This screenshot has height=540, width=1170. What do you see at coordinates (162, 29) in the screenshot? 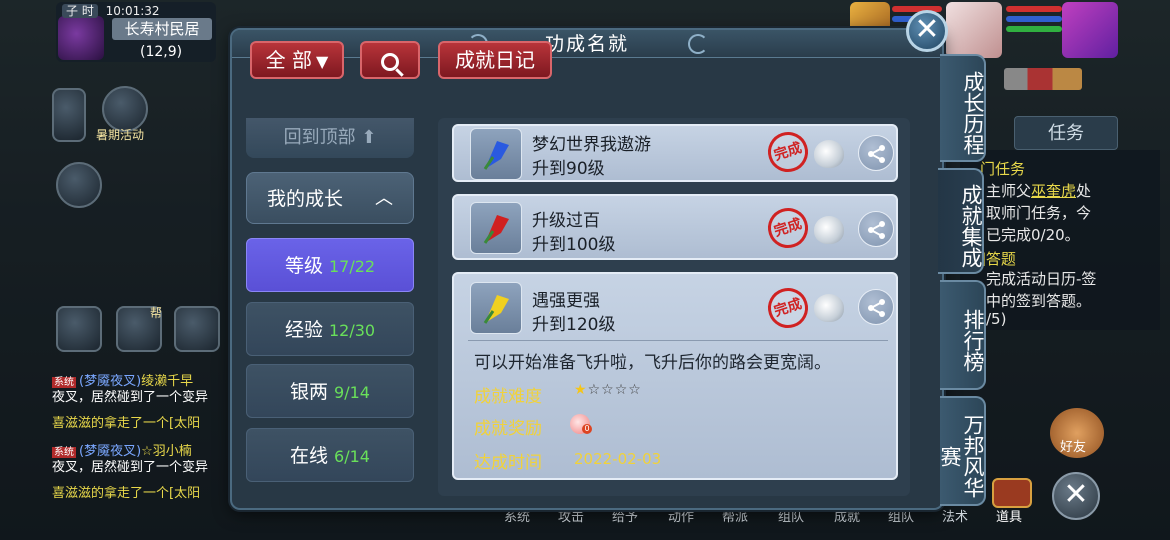
I see `location-name: 长寿村民居` at bounding box center [162, 29].